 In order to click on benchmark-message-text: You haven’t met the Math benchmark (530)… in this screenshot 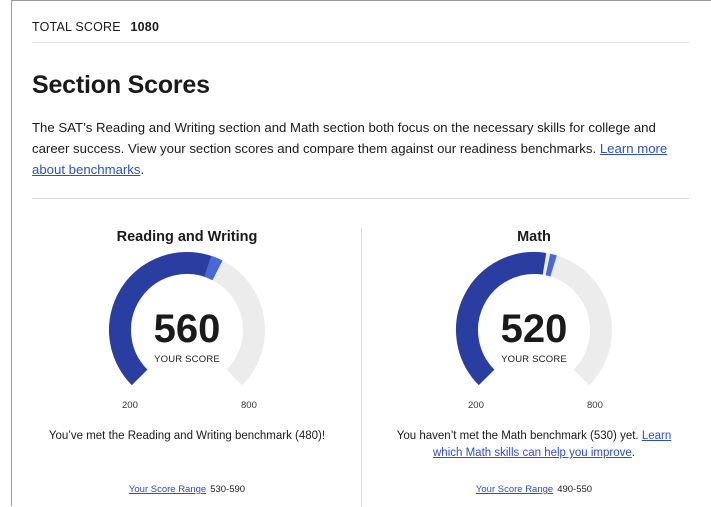, I will do `click(519, 436)`.